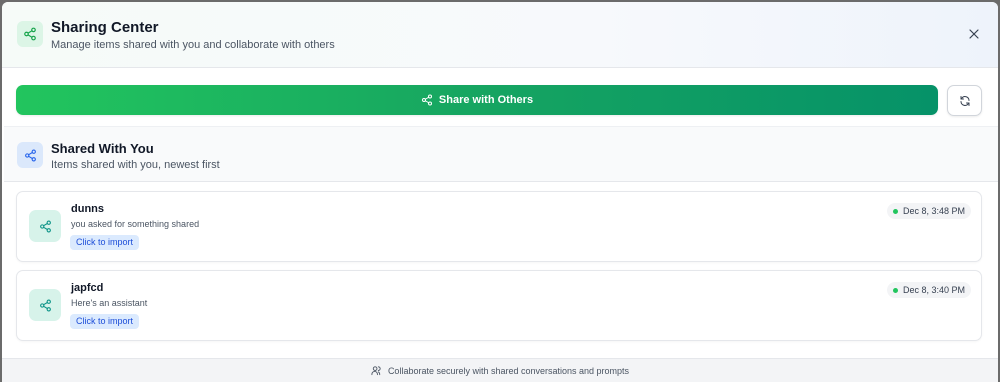  I want to click on item-name: dunns, so click(87, 209).